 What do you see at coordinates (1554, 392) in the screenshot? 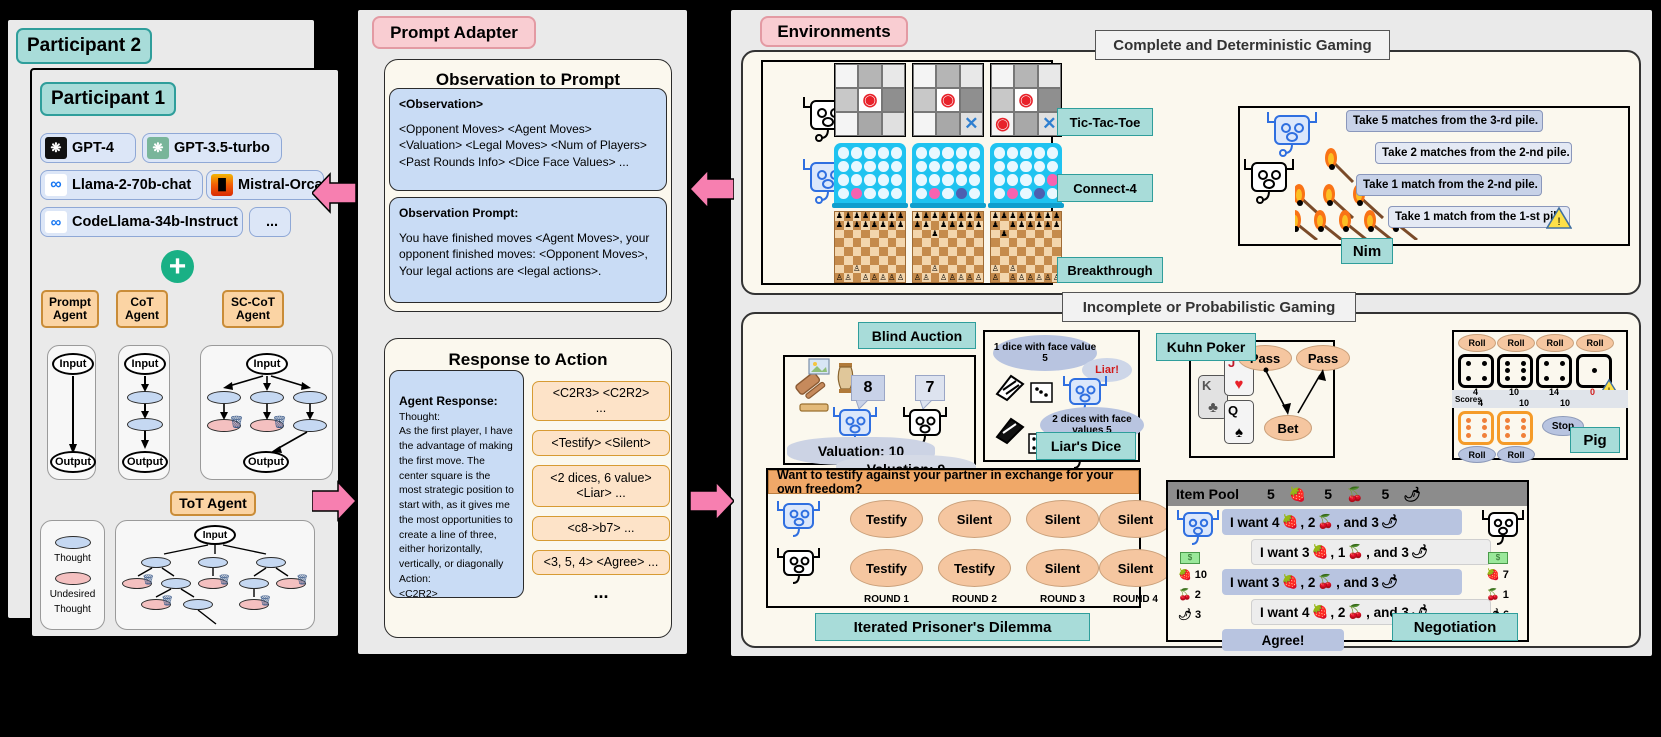
I see `pig-score-top: 14` at bounding box center [1554, 392].